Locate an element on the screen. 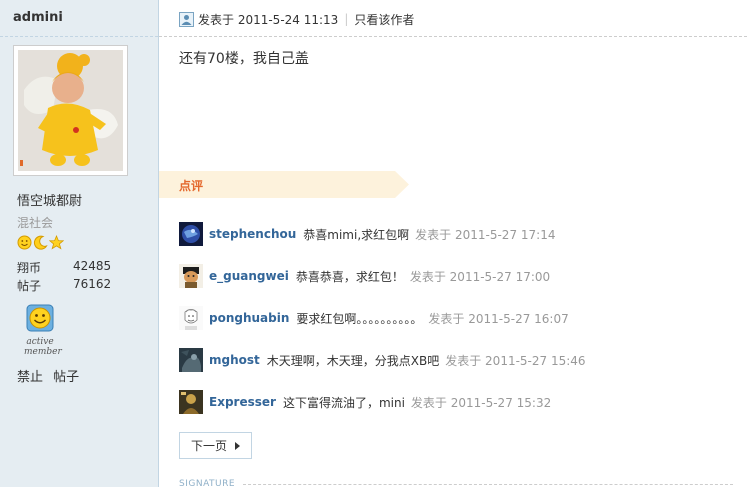  sun-icon is located at coordinates (24, 242).